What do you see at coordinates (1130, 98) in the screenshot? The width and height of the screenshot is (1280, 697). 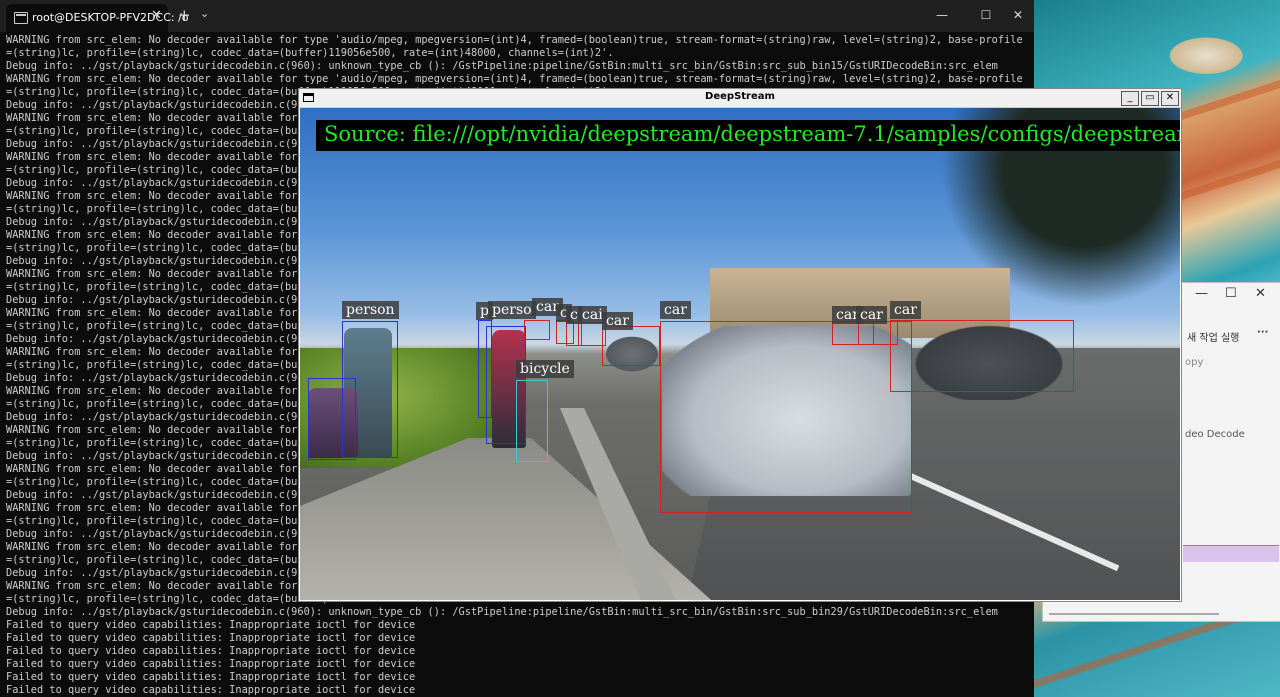 I see `ds-minimize-button: _` at bounding box center [1130, 98].